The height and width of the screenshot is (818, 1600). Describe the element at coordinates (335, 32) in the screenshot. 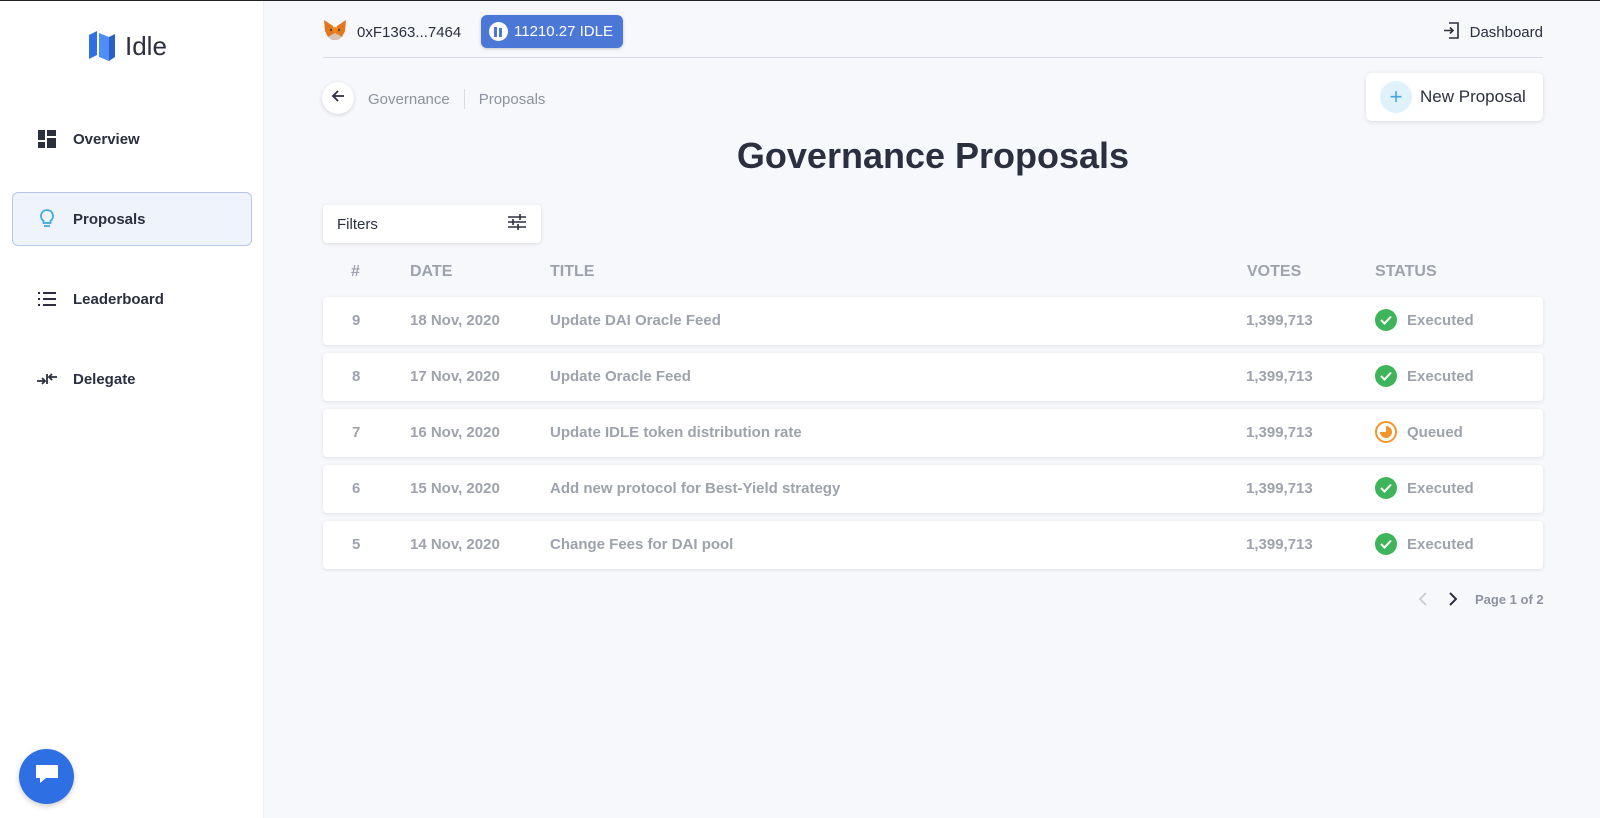

I see `metamask-fox-icon` at that location.